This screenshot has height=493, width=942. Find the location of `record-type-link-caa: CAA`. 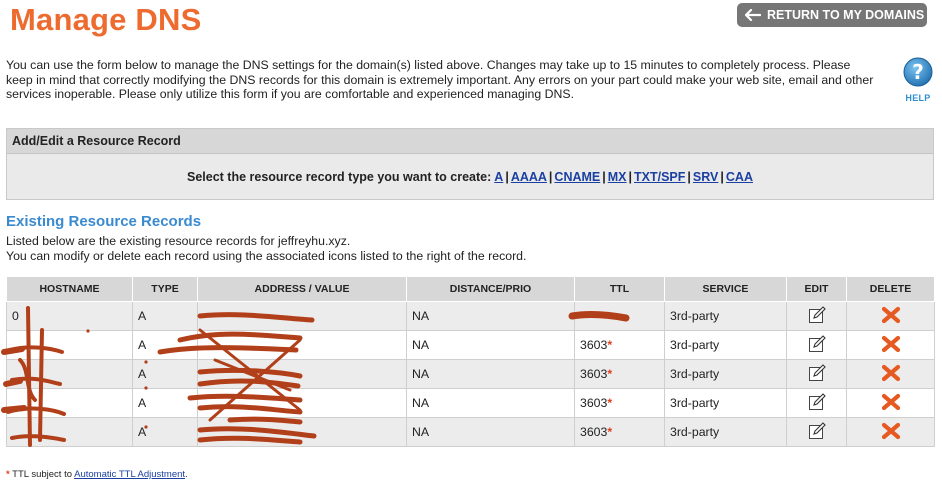

record-type-link-caa: CAA is located at coordinates (739, 177).